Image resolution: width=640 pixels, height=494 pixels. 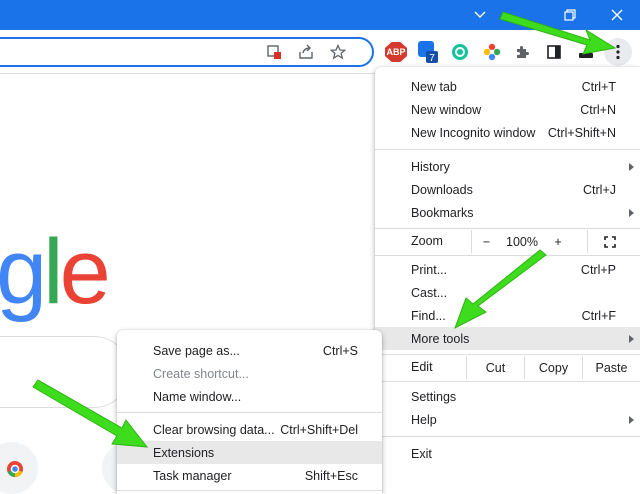 I want to click on logo-letter-e: e, so click(x=85, y=272).